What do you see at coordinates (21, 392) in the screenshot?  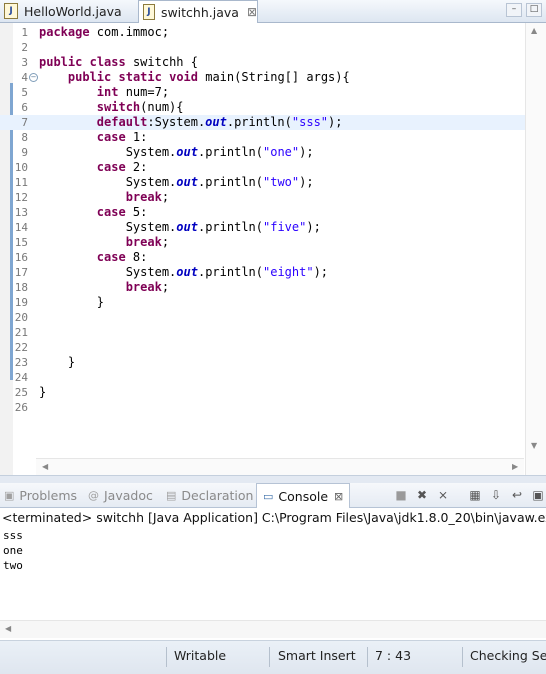 I see `line-number: 25` at bounding box center [21, 392].